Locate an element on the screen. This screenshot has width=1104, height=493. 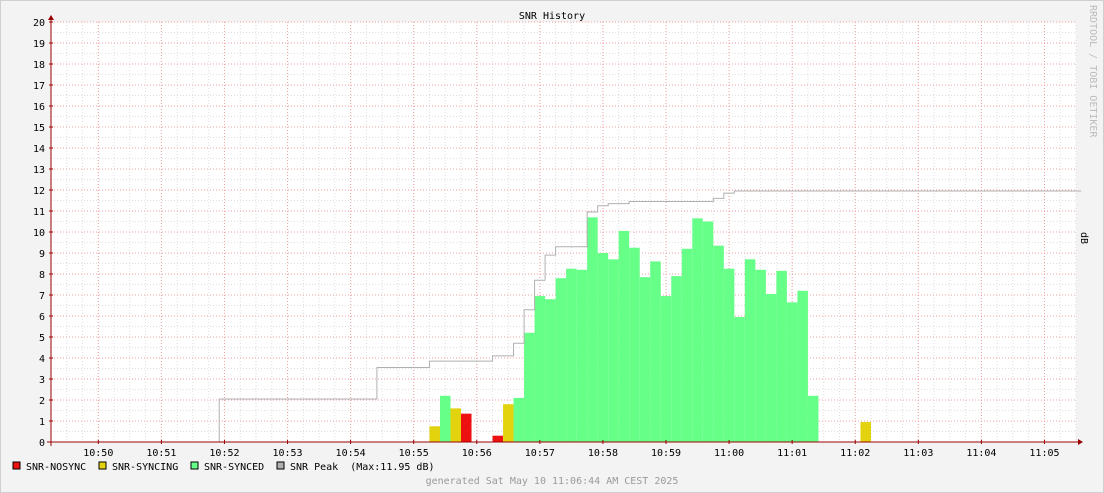
x-axis-arrow is located at coordinates (1080, 442).